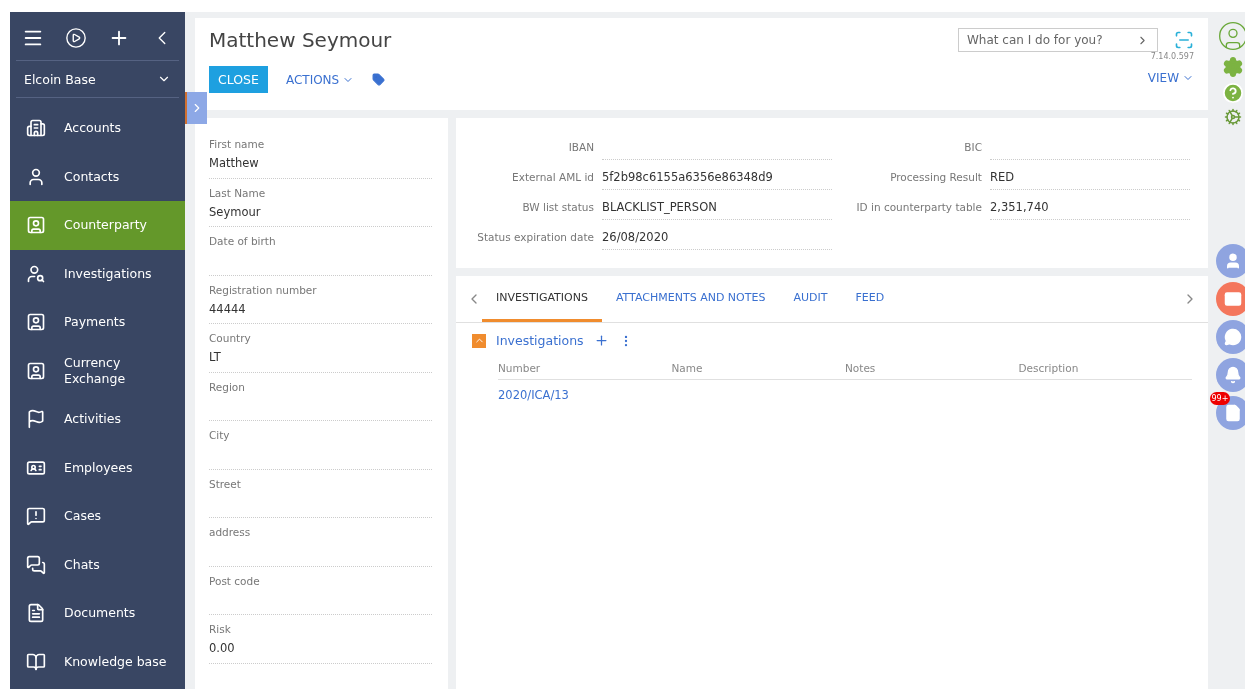 The image size is (1245, 689). Describe the element at coordinates (36, 176) in the screenshot. I see `person-icon` at that location.